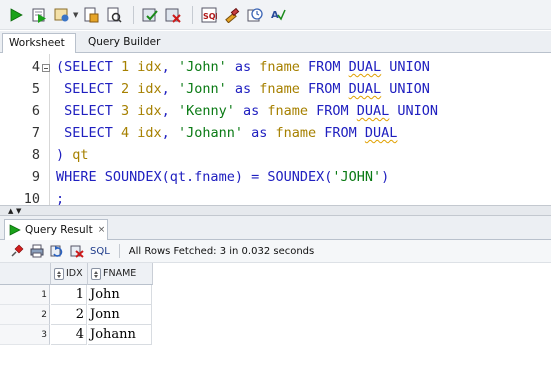 Image resolution: width=551 pixels, height=367 pixels. What do you see at coordinates (69, 274) in the screenshot?
I see `column-header-idx: IDX` at bounding box center [69, 274].